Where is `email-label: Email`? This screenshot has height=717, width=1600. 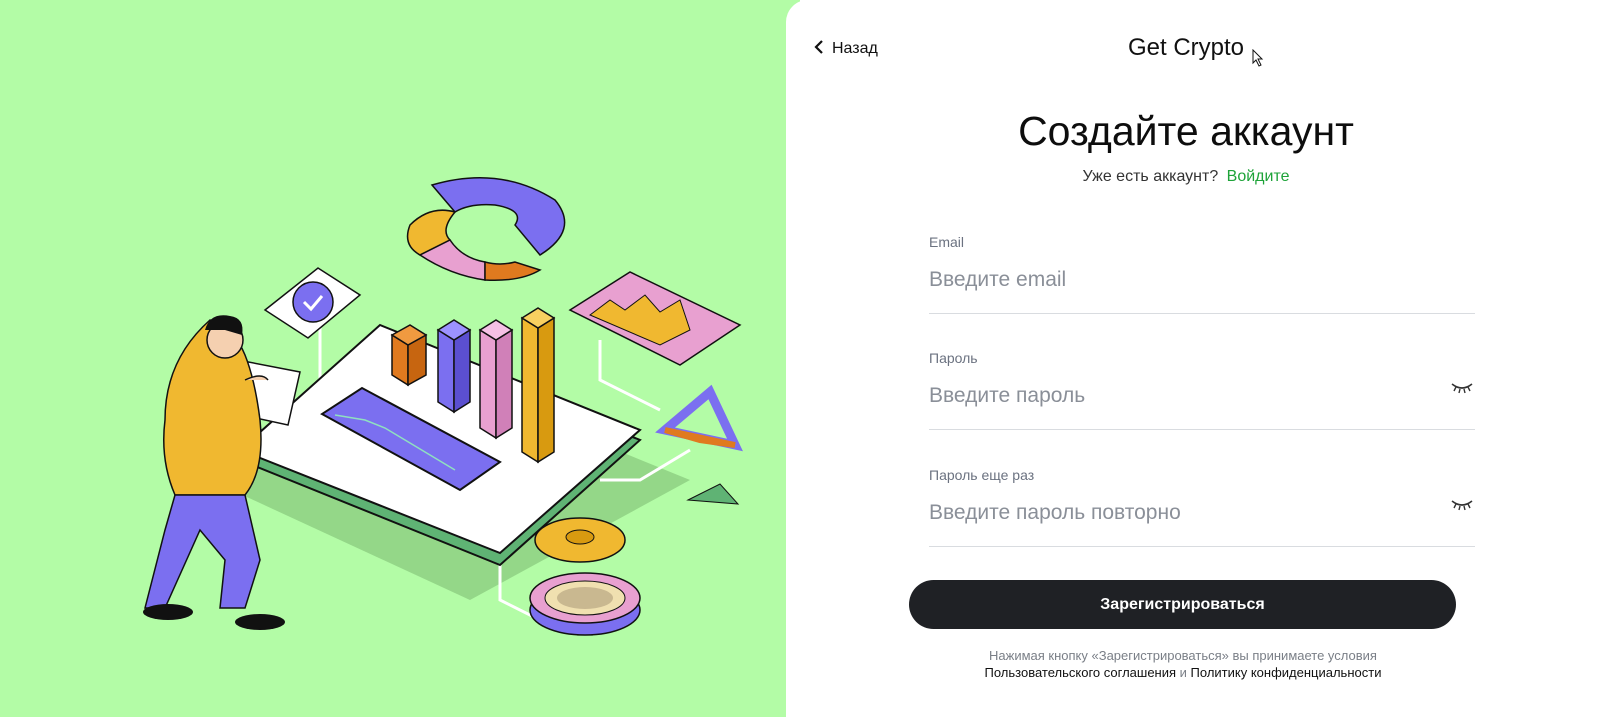 email-label: Email is located at coordinates (947, 242).